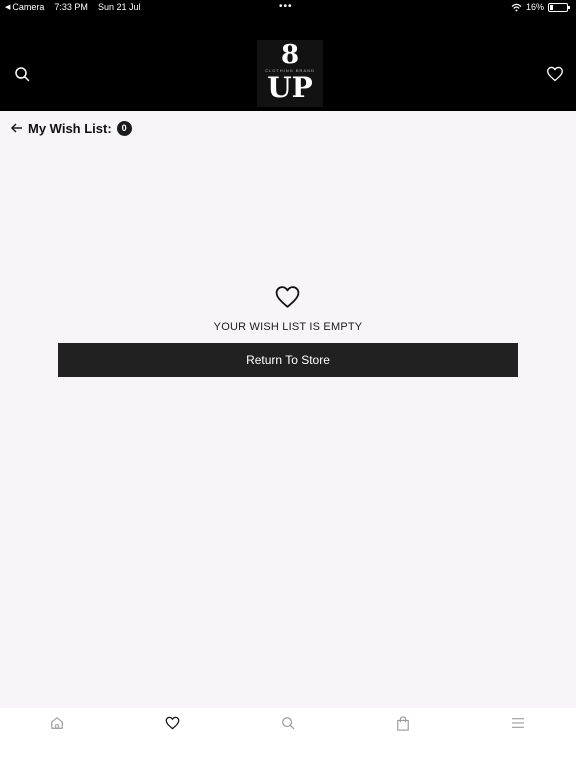  Describe the element at coordinates (551, 7) in the screenshot. I see `battery-level` at that location.